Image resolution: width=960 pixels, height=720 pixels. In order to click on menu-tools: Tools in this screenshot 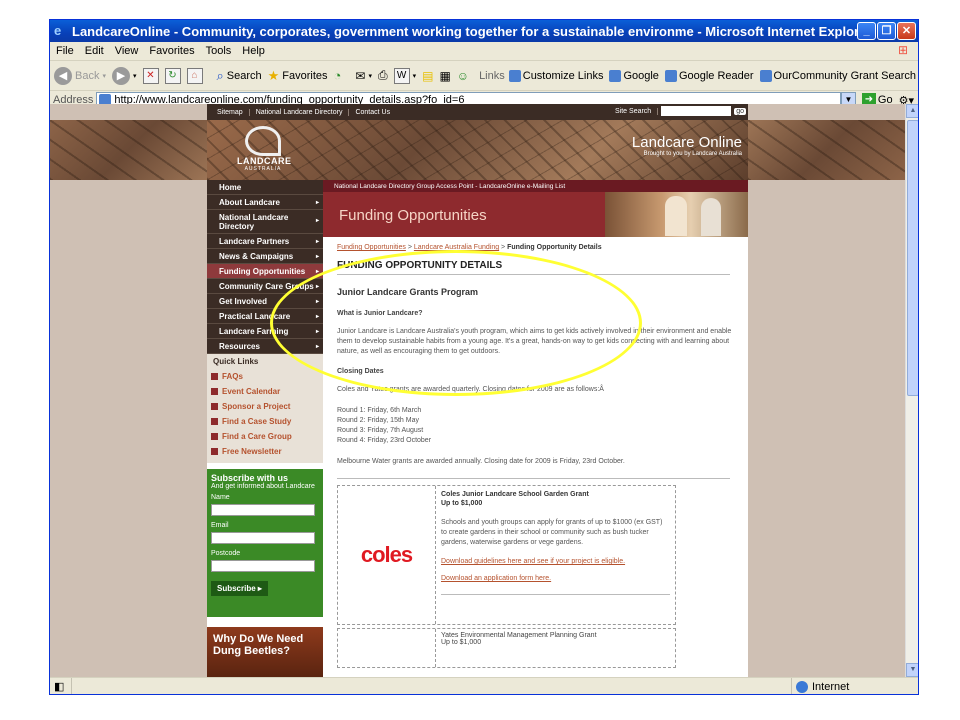, I will do `click(219, 51)`.